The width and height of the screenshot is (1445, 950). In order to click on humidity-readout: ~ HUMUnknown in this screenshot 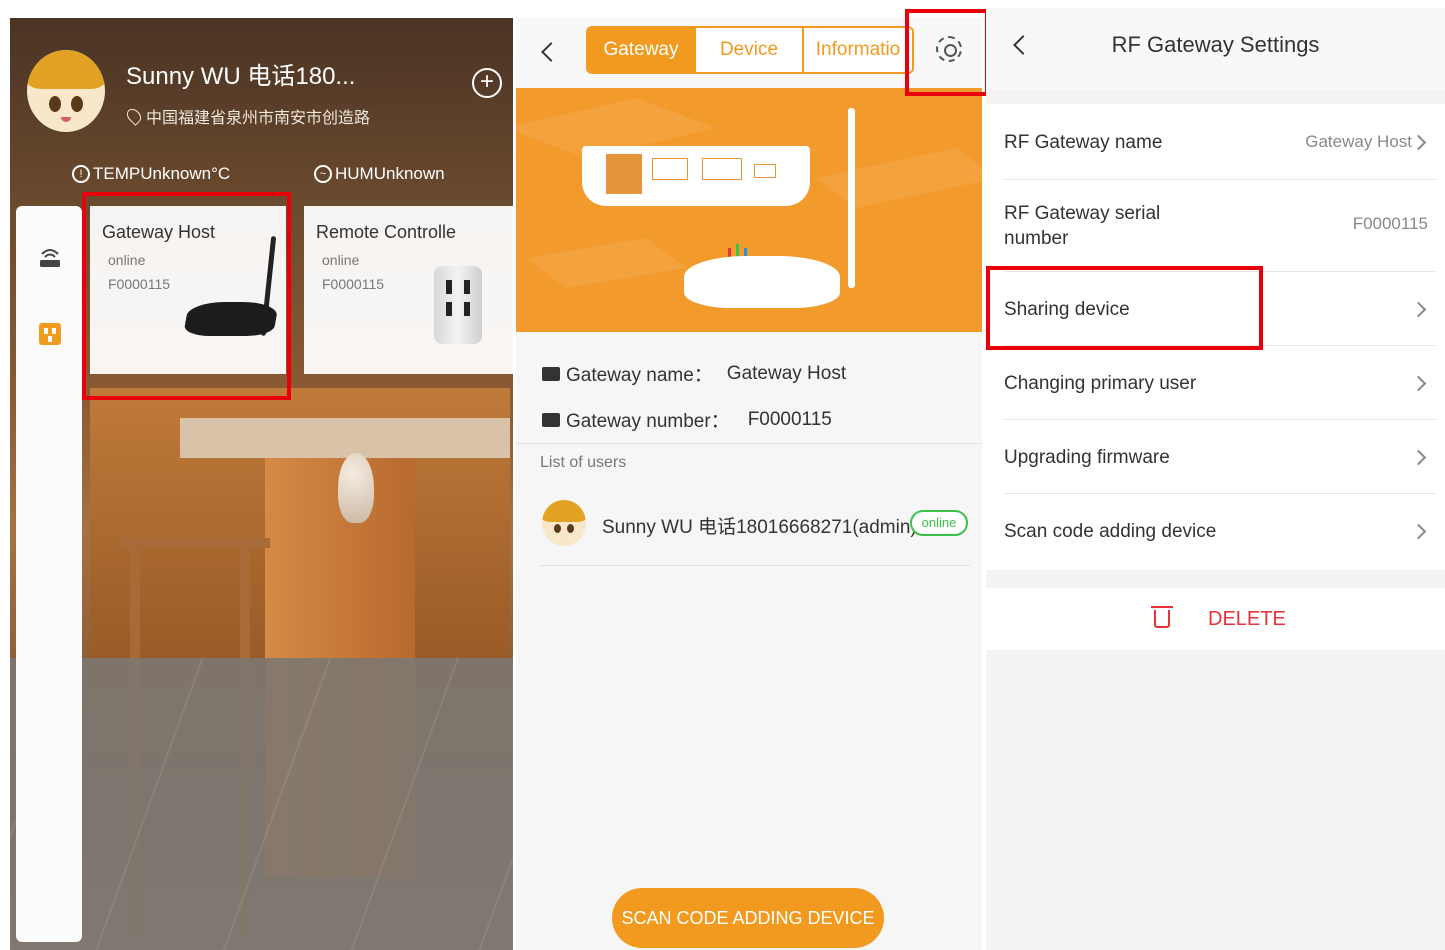, I will do `click(379, 174)`.